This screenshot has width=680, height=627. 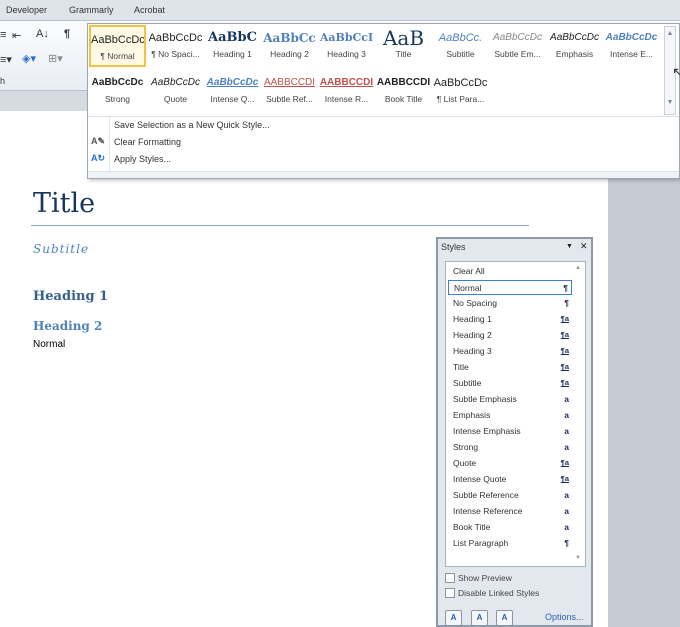 I want to click on style-heading-2: AaBbCc Heading 2, so click(x=289, y=46).